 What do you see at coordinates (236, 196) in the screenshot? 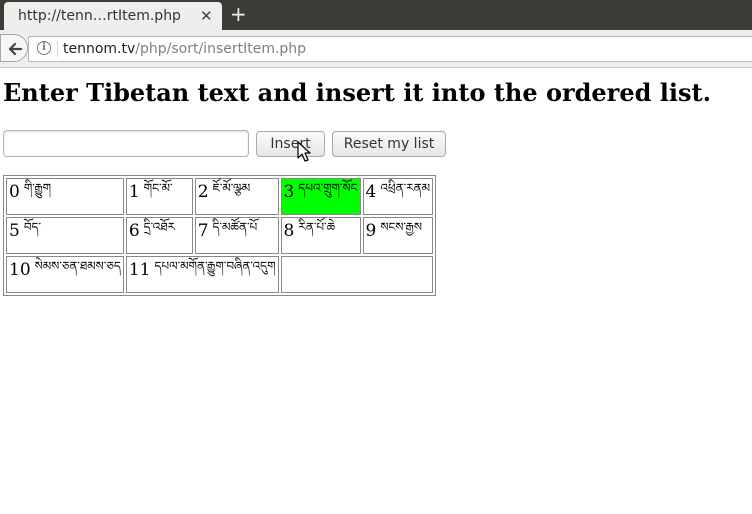
I see `list-item: 2 ཇོ་མོ་ལྩམ` at bounding box center [236, 196].